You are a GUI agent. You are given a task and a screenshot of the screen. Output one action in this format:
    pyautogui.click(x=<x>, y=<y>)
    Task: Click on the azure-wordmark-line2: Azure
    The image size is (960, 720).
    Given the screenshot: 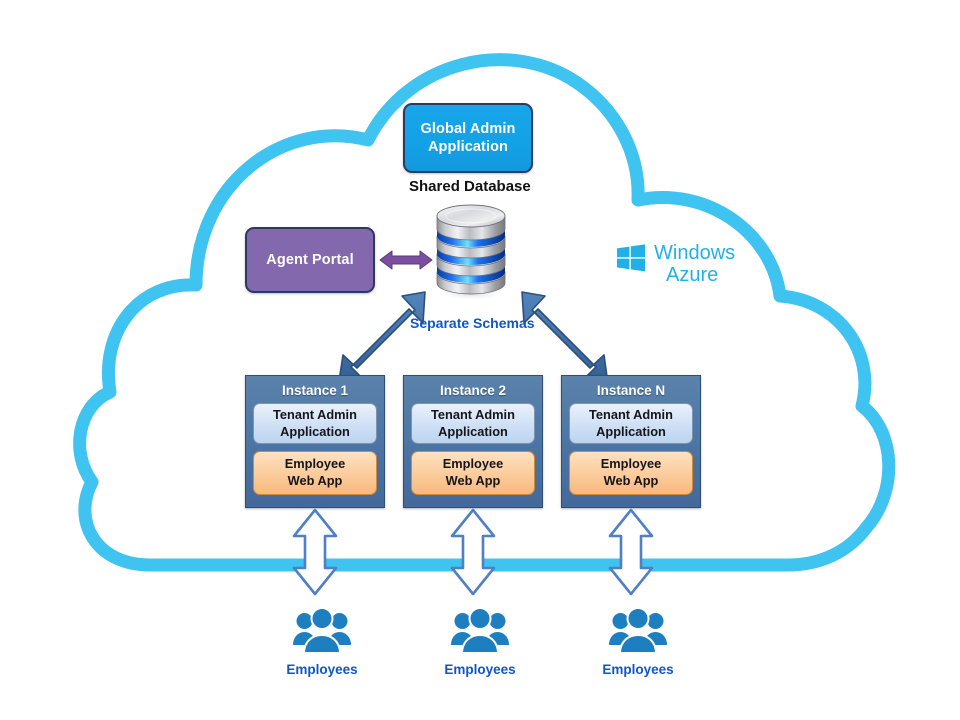 What is the action you would take?
    pyautogui.click(x=692, y=274)
    